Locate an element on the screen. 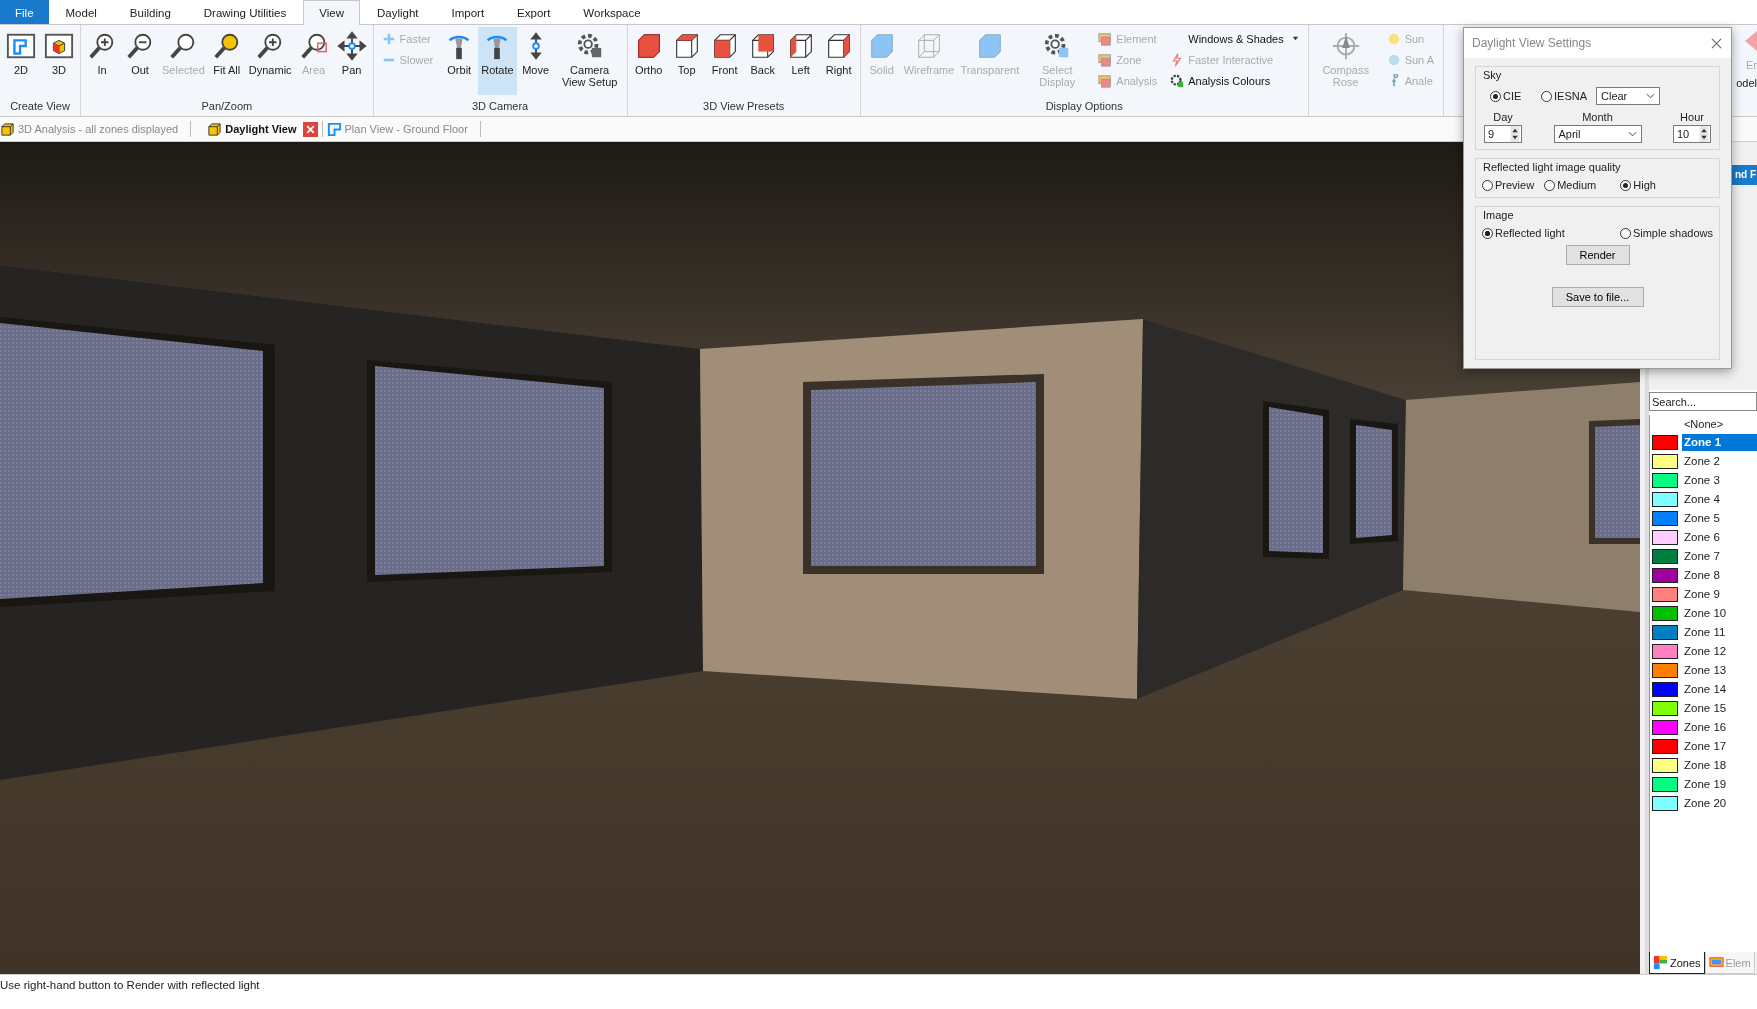  radio-option: Simple shadows is located at coordinates (1666, 233).